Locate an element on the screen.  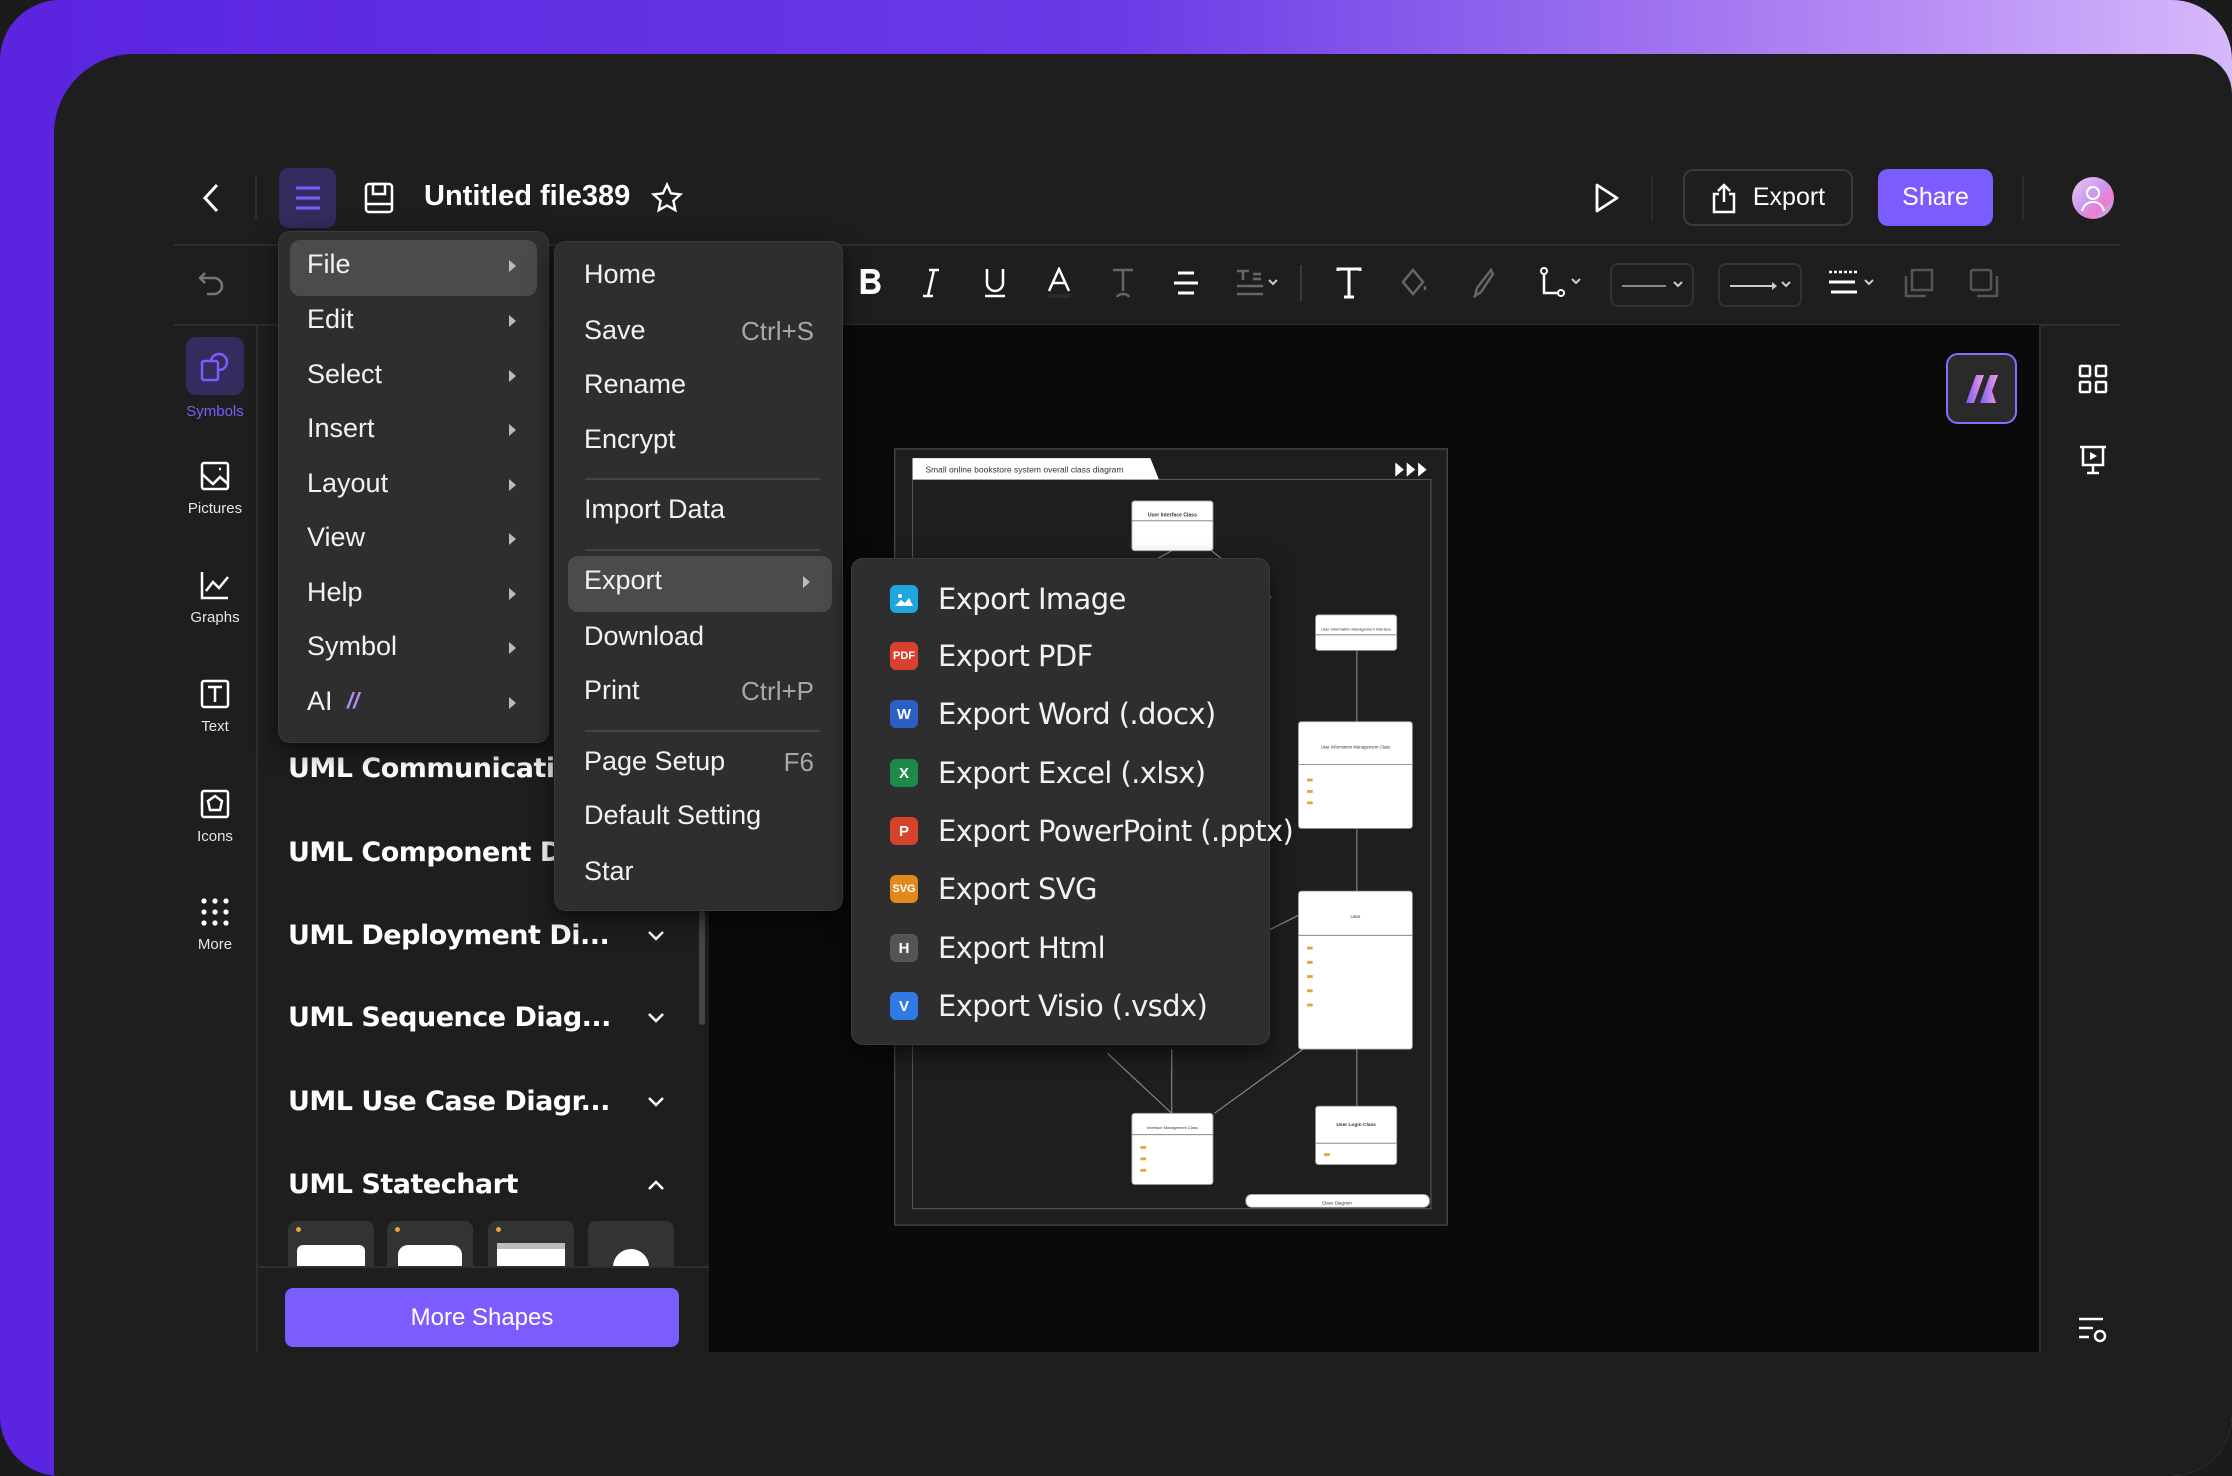
line-spacing-dropdown is located at coordinates (1258, 283).